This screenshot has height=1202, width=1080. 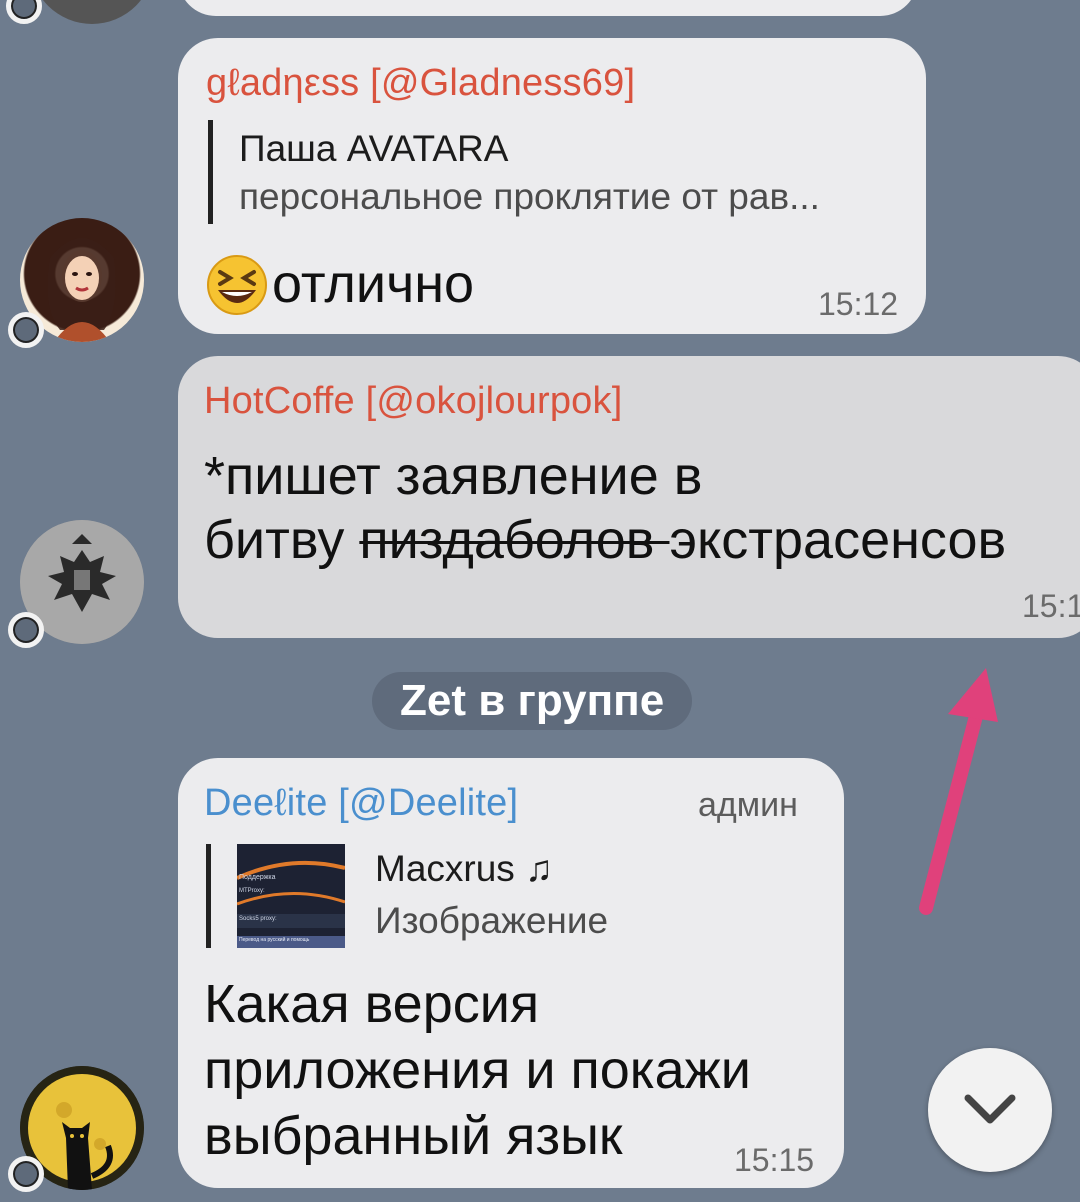 What do you see at coordinates (838, 540) in the screenshot?
I see `message-text-segment: экстрасенсов` at bounding box center [838, 540].